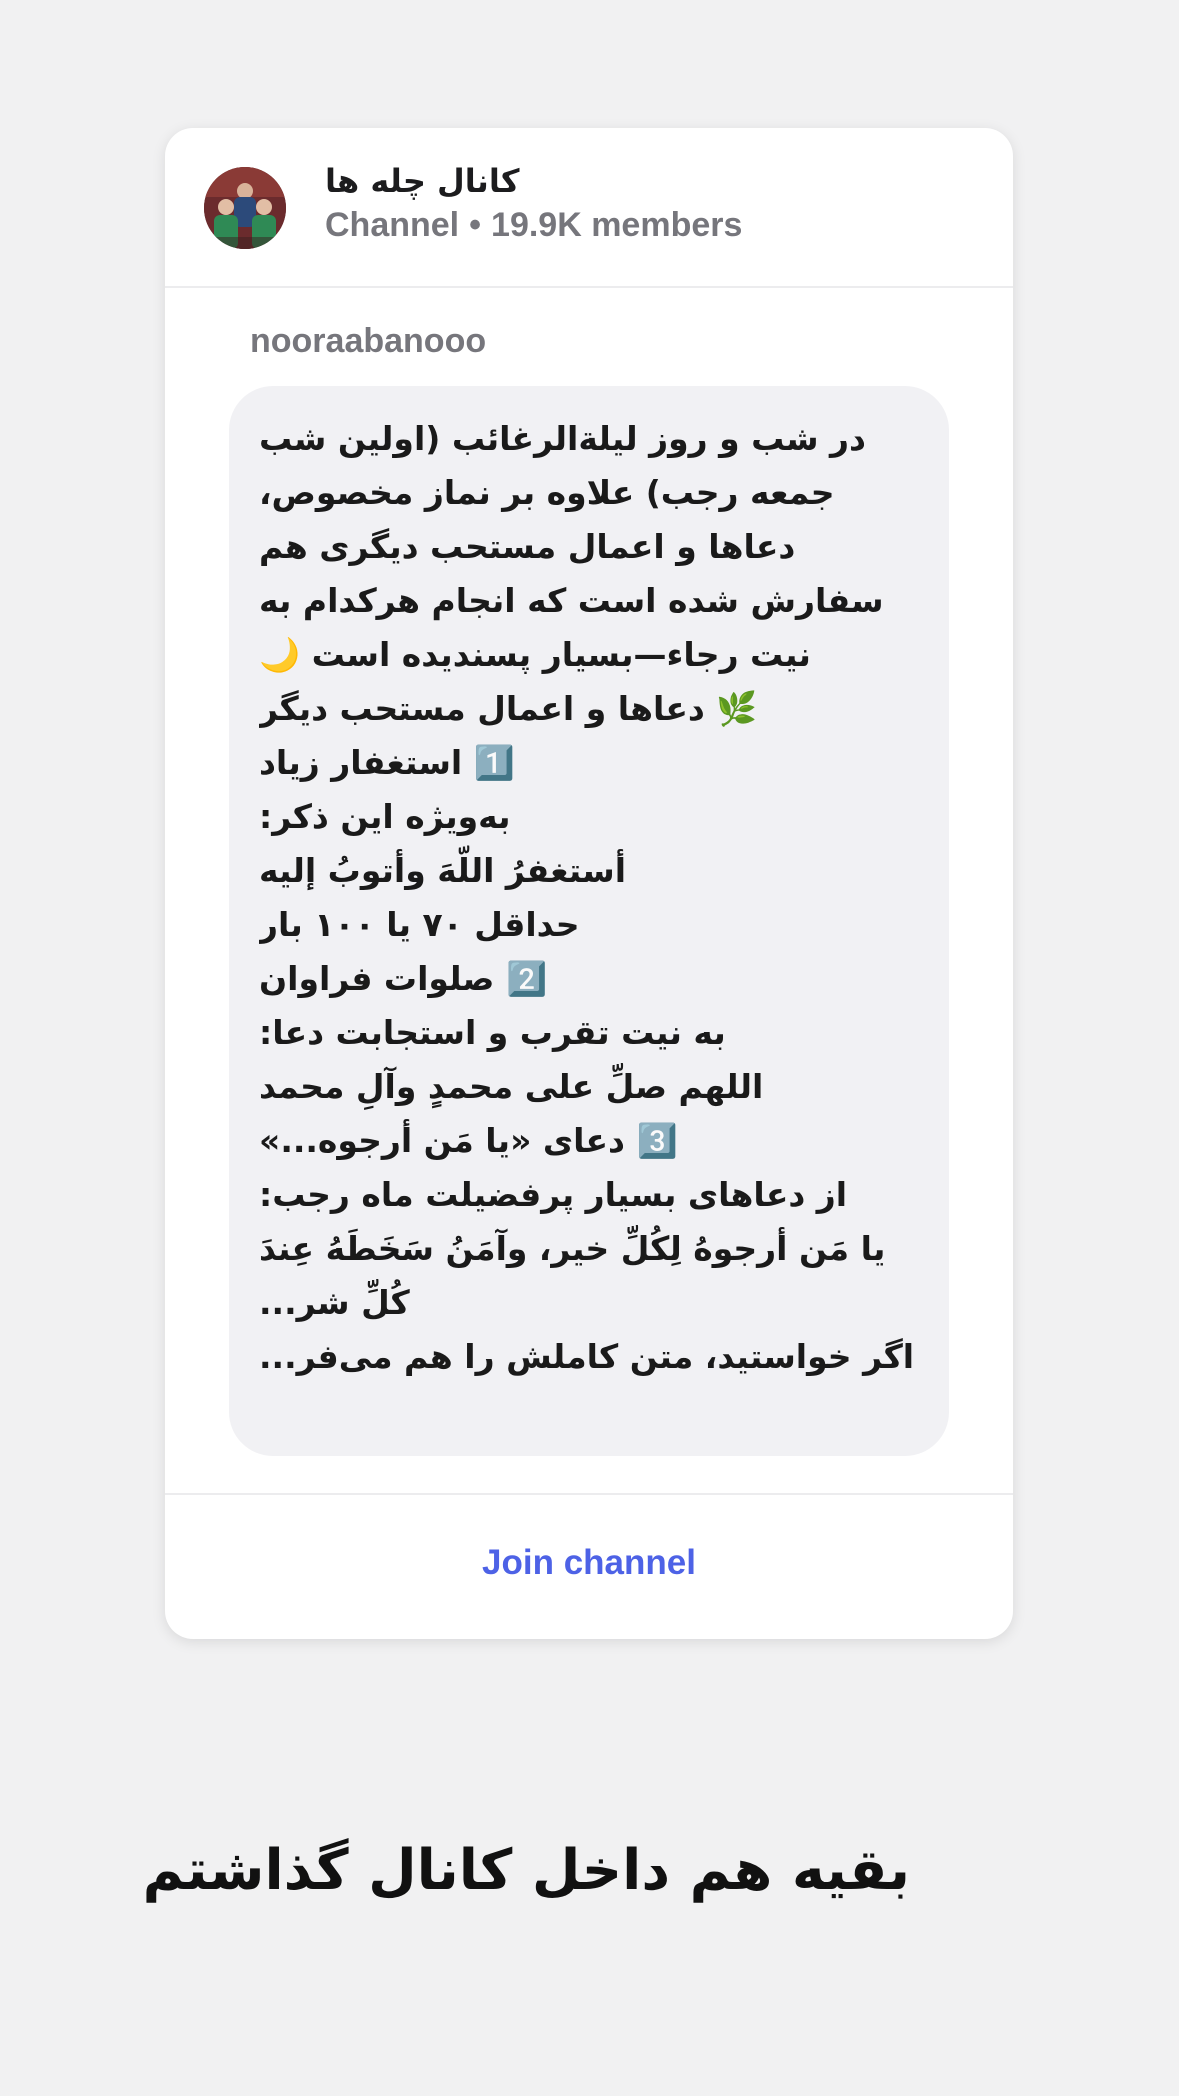  I want to click on member-count: 19.9K members, so click(617, 225).